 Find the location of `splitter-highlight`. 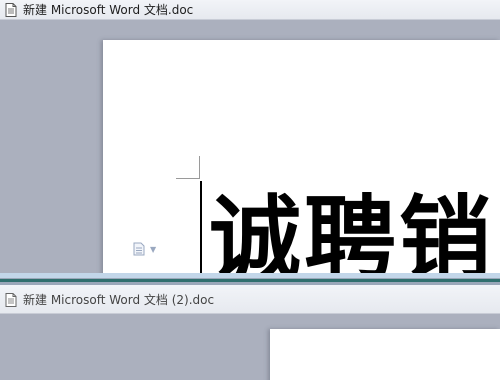

splitter-highlight is located at coordinates (250, 275).